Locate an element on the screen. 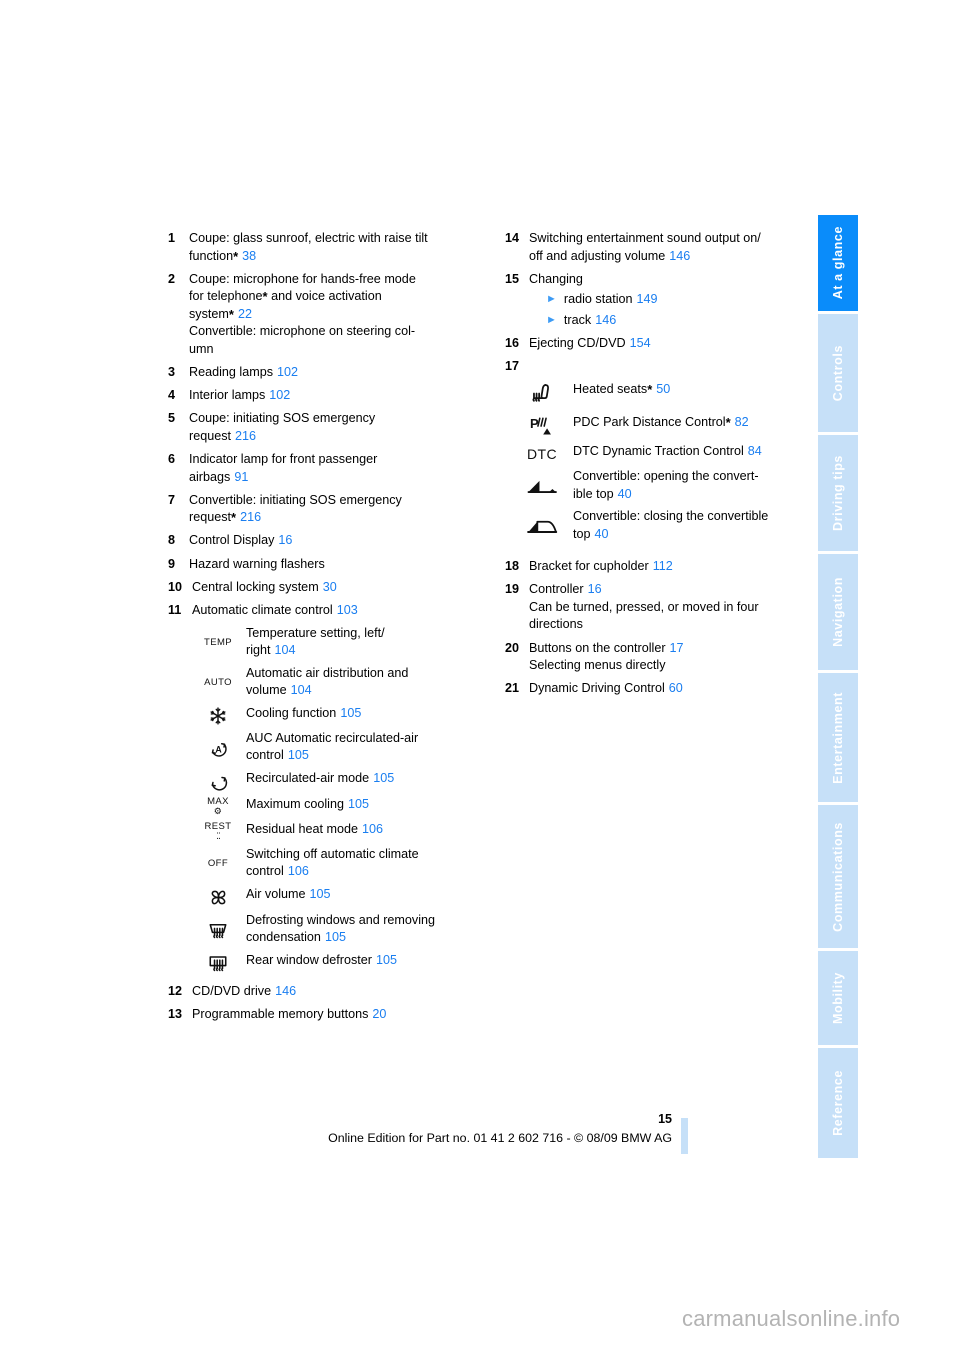  icon-entry-label: Rear window defroster 105 is located at coordinates (357, 961).